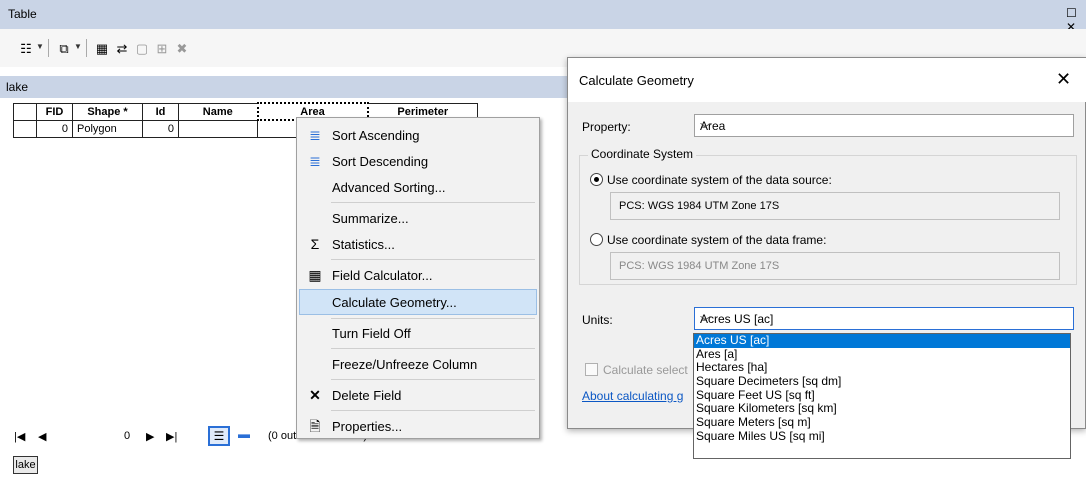  Describe the element at coordinates (182, 49) in the screenshot. I see `delete-selected-icon: ✖` at that location.